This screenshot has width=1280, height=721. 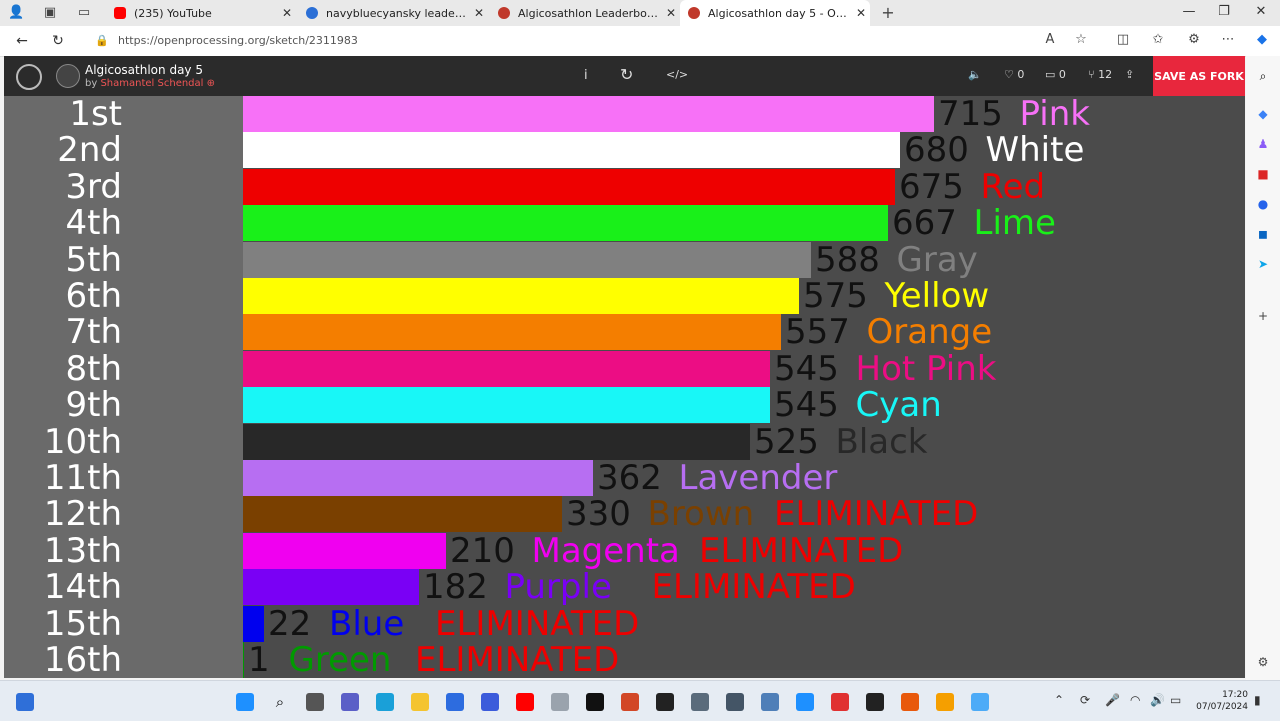 What do you see at coordinates (1050, 39) in the screenshot?
I see `read-aloud-icon: A` at bounding box center [1050, 39].